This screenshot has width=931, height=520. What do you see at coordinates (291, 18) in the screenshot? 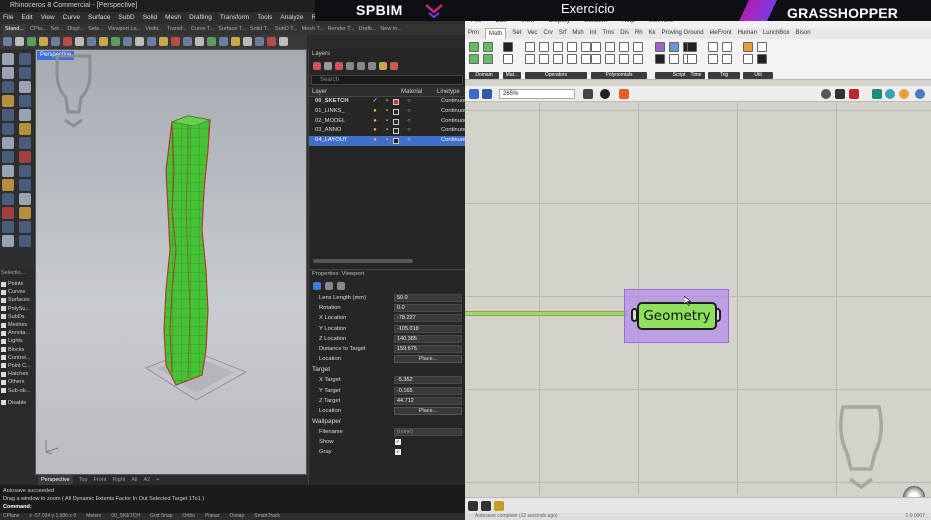
I see `menu-item-analyze: Analyze` at bounding box center [291, 18].